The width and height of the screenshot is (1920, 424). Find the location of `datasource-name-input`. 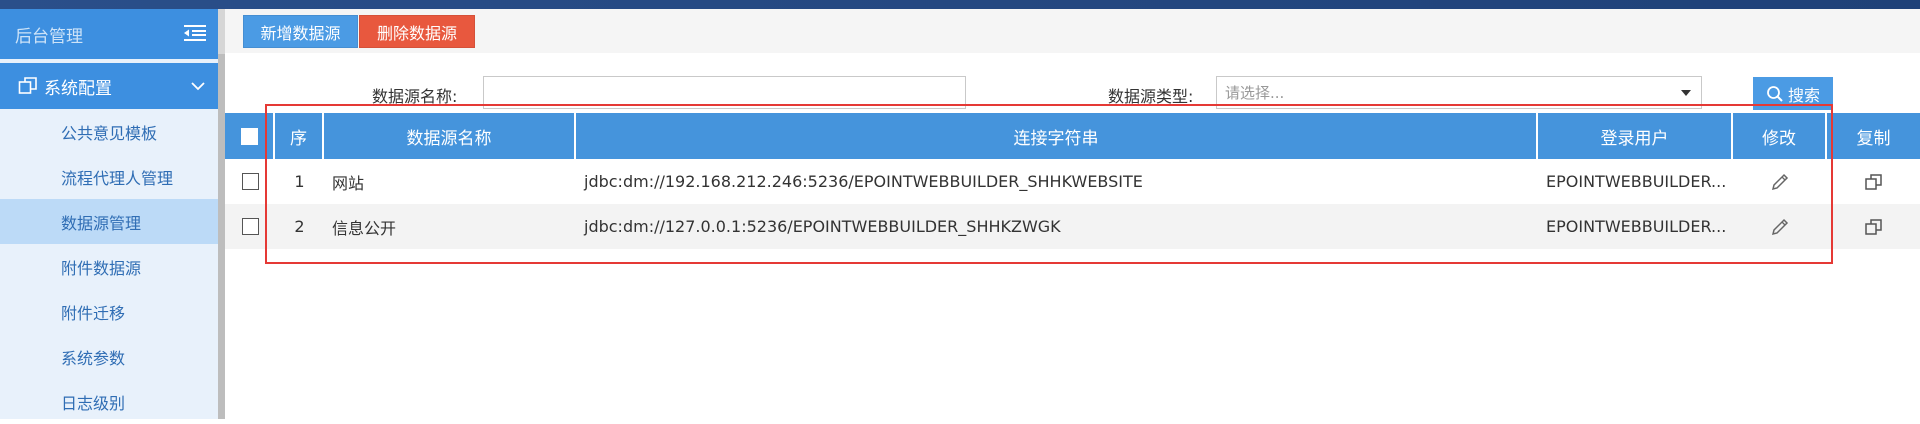

datasource-name-input is located at coordinates (724, 92).